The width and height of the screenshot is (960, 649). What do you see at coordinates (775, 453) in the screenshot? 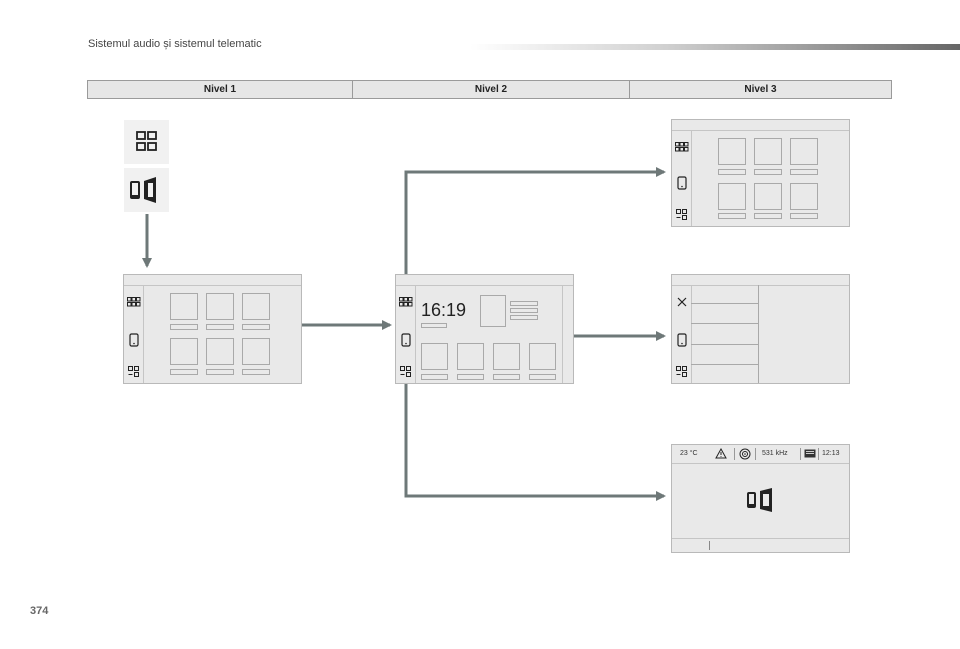
I see `frequency-readout: 531 kHz` at bounding box center [775, 453].